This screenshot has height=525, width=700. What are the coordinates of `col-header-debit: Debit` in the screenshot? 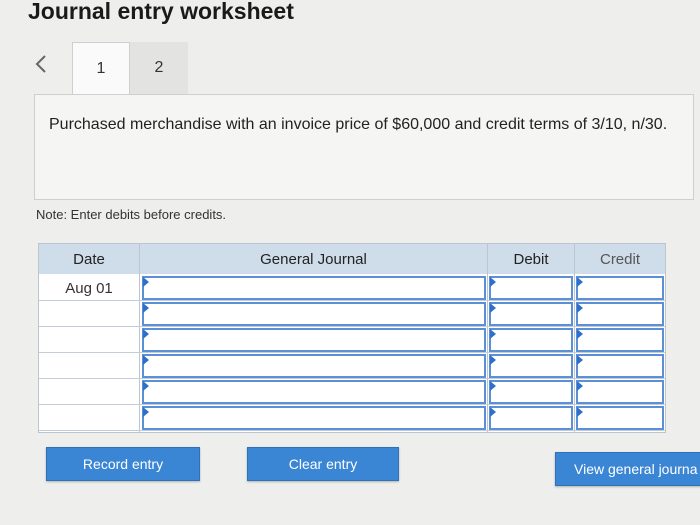 It's located at (531, 259).